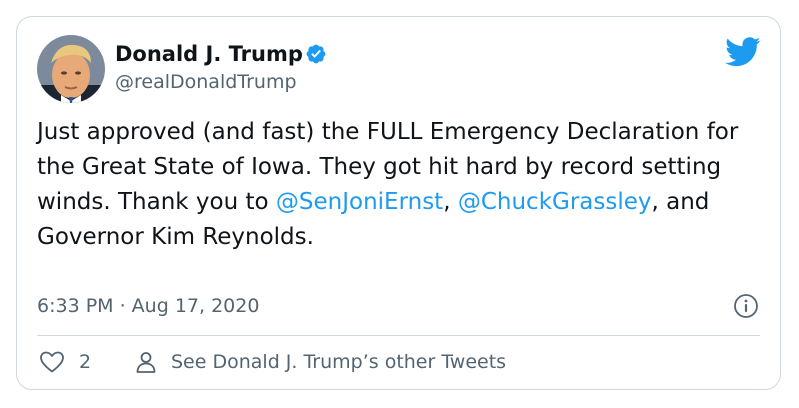  I want to click on author-handle: @realDonaldTrump, so click(206, 82).